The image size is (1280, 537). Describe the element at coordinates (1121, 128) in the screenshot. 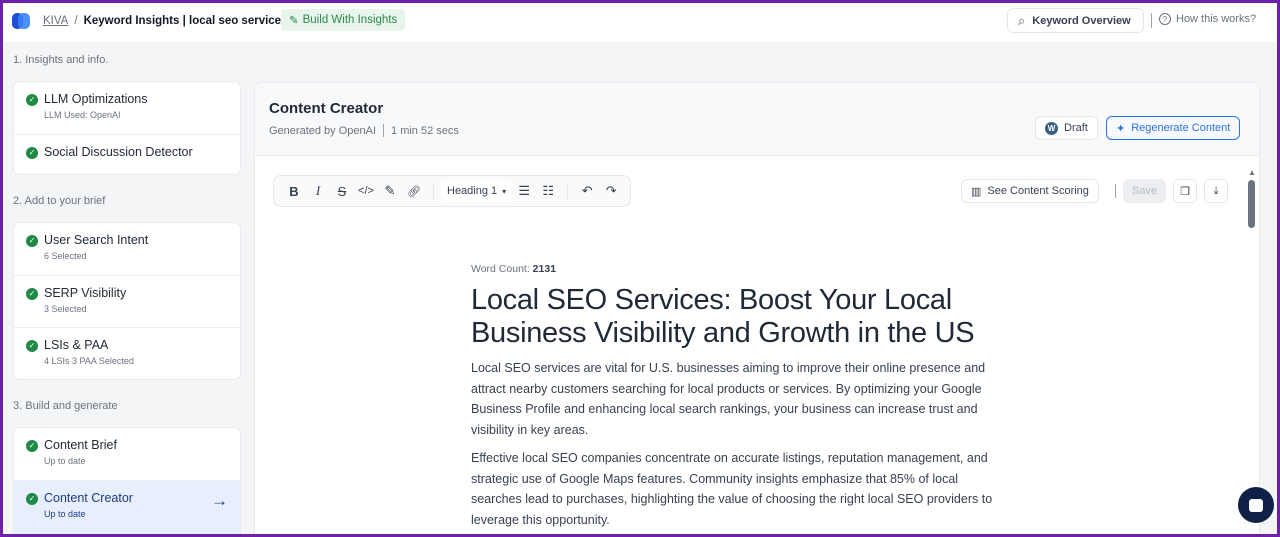

I see `sparkle-icon: ✦` at that location.